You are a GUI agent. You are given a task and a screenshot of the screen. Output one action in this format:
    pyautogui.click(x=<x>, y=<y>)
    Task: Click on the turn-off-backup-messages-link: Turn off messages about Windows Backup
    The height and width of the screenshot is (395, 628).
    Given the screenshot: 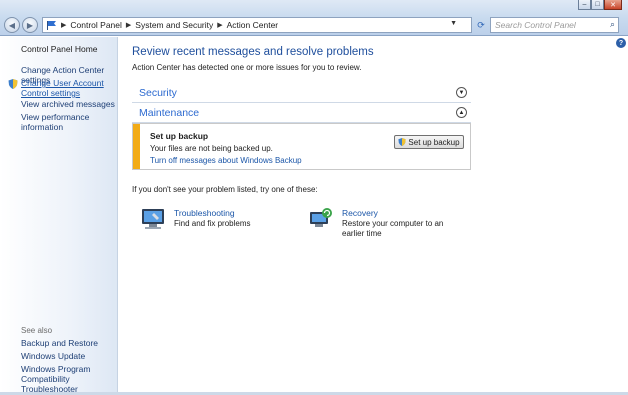 What is the action you would take?
    pyautogui.click(x=226, y=160)
    